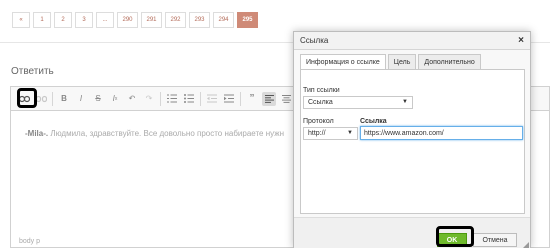  Describe the element at coordinates (189, 99) in the screenshot. I see `bulleted-list-icon` at that location.